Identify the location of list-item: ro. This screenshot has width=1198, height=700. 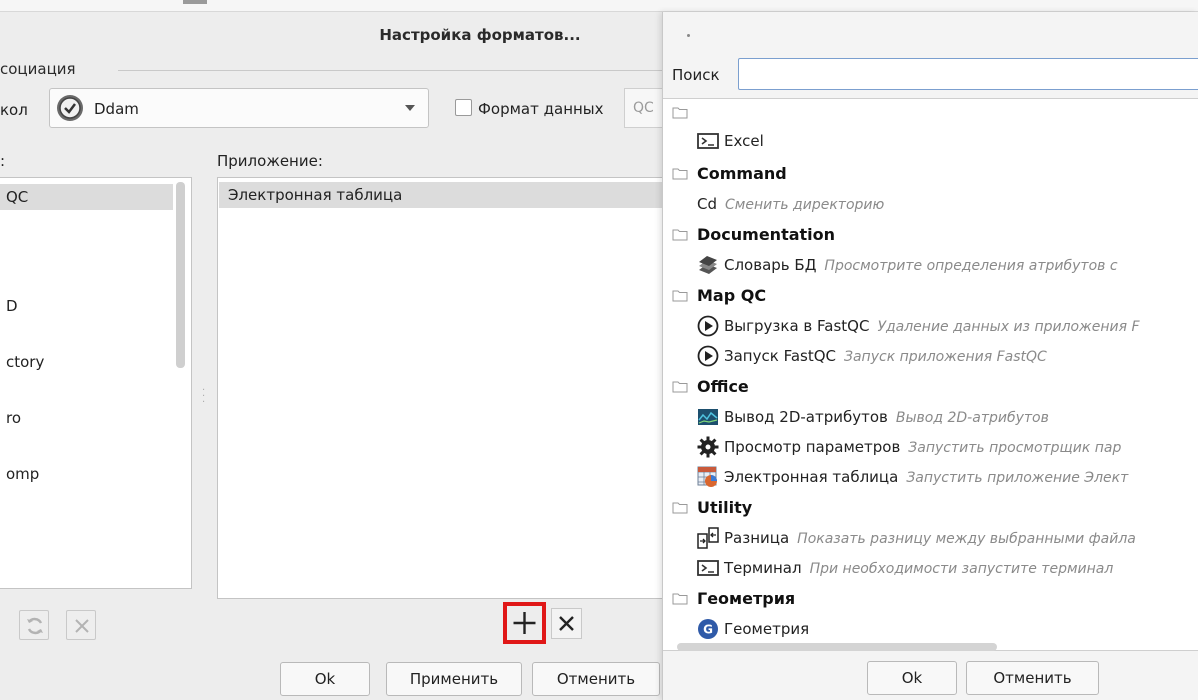
(13, 418).